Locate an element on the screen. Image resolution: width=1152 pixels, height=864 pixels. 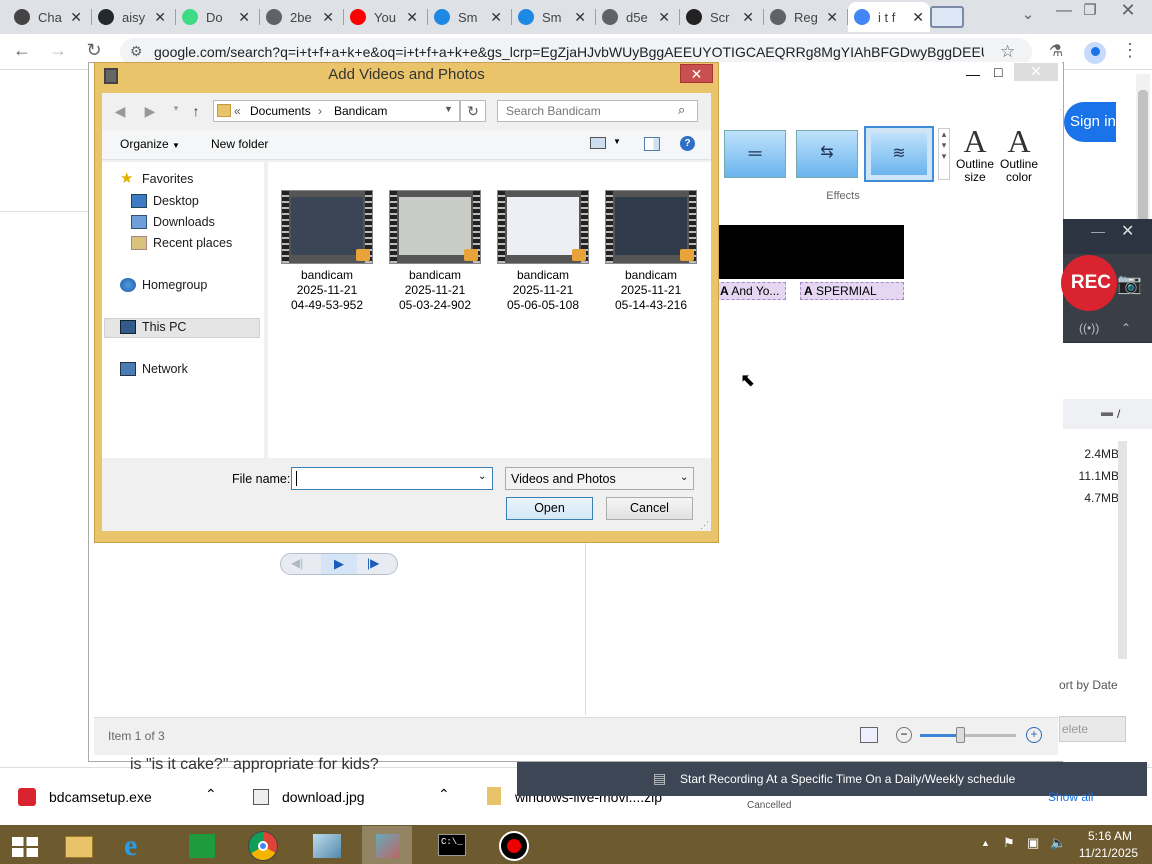
clock-time: 5:16 AM is located at coordinates (1107, 836).